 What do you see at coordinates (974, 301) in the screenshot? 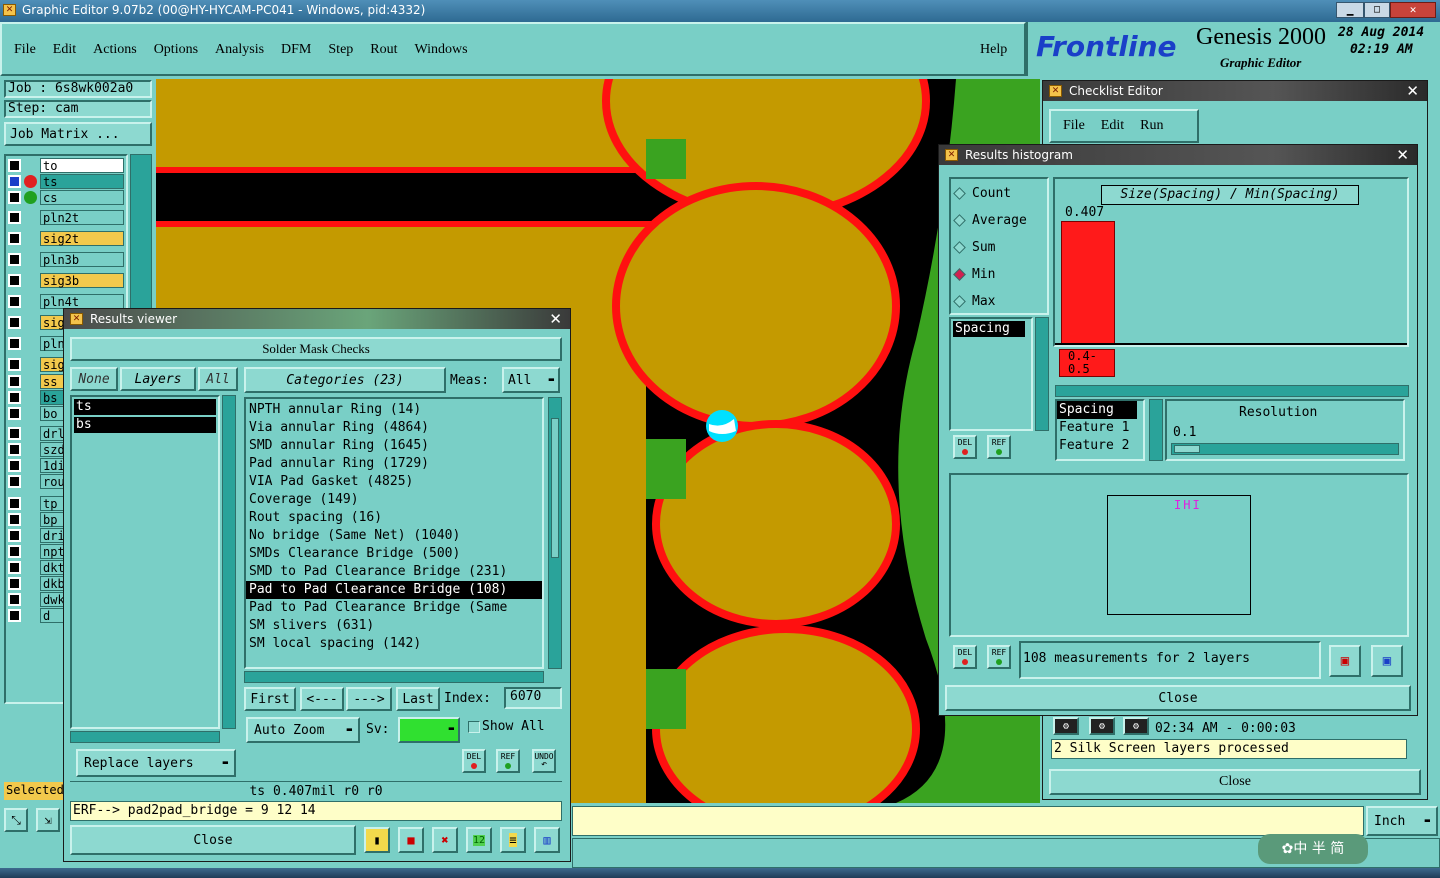
I see `mode-radio-max: Max` at bounding box center [974, 301].